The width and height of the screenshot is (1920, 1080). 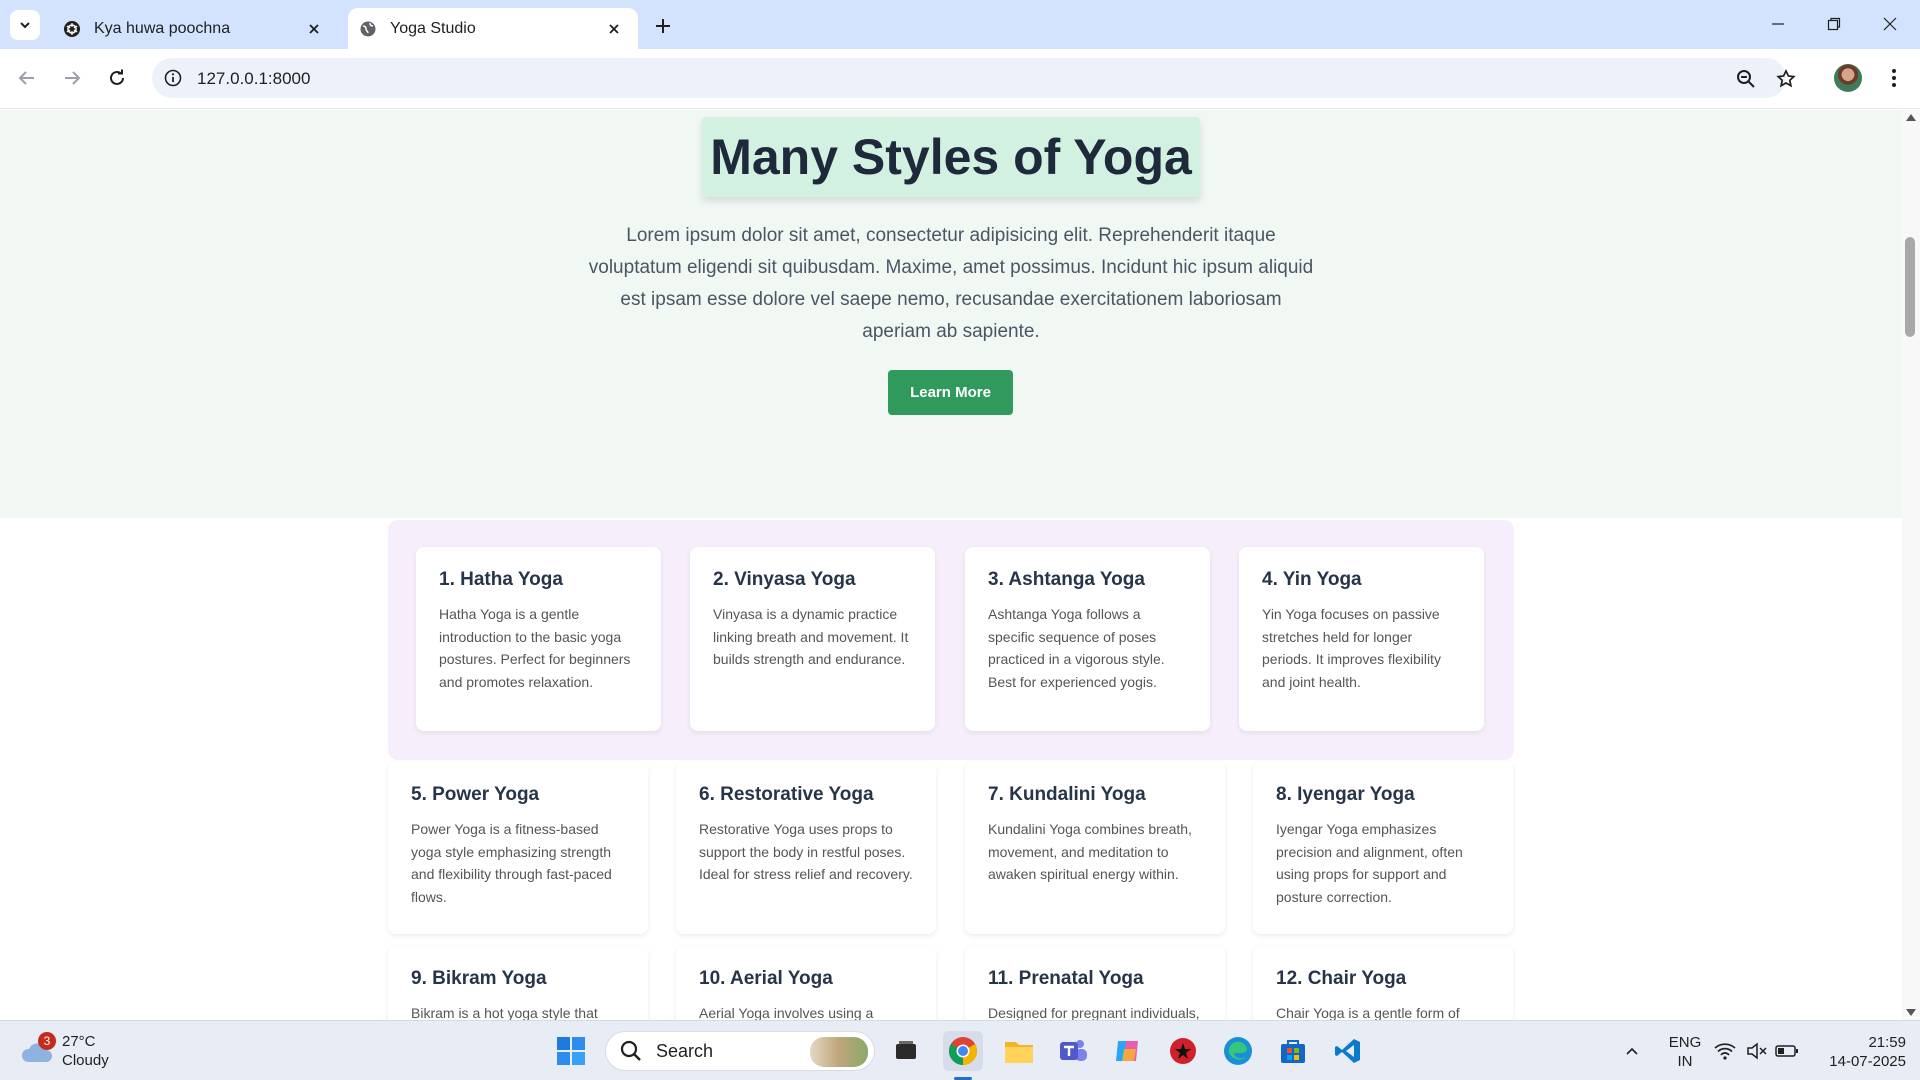 I want to click on address-bar: 127.0.0.1:8000, so click(x=974, y=78).